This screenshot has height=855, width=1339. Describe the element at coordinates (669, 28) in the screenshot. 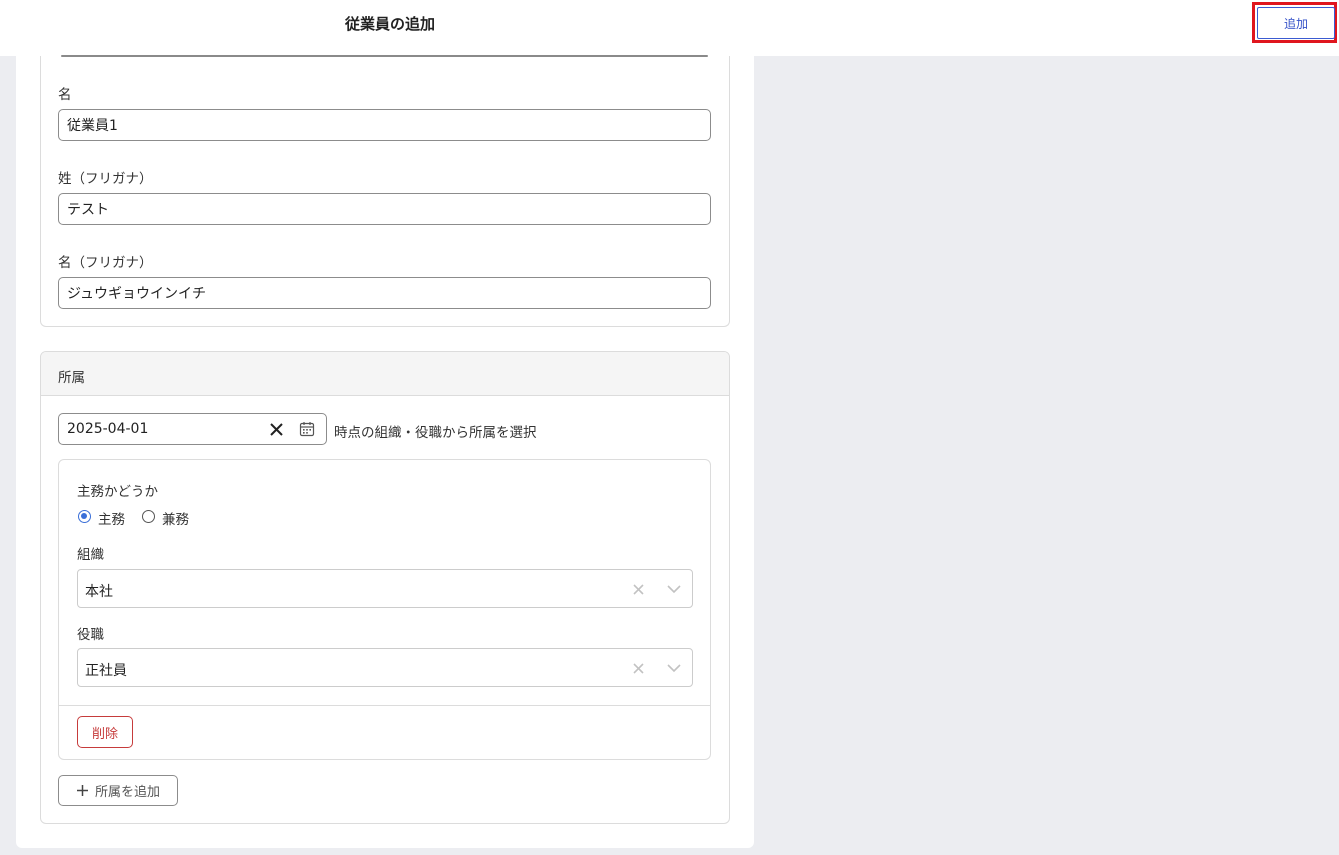

I see `top-bar: 従業員の追加` at that location.